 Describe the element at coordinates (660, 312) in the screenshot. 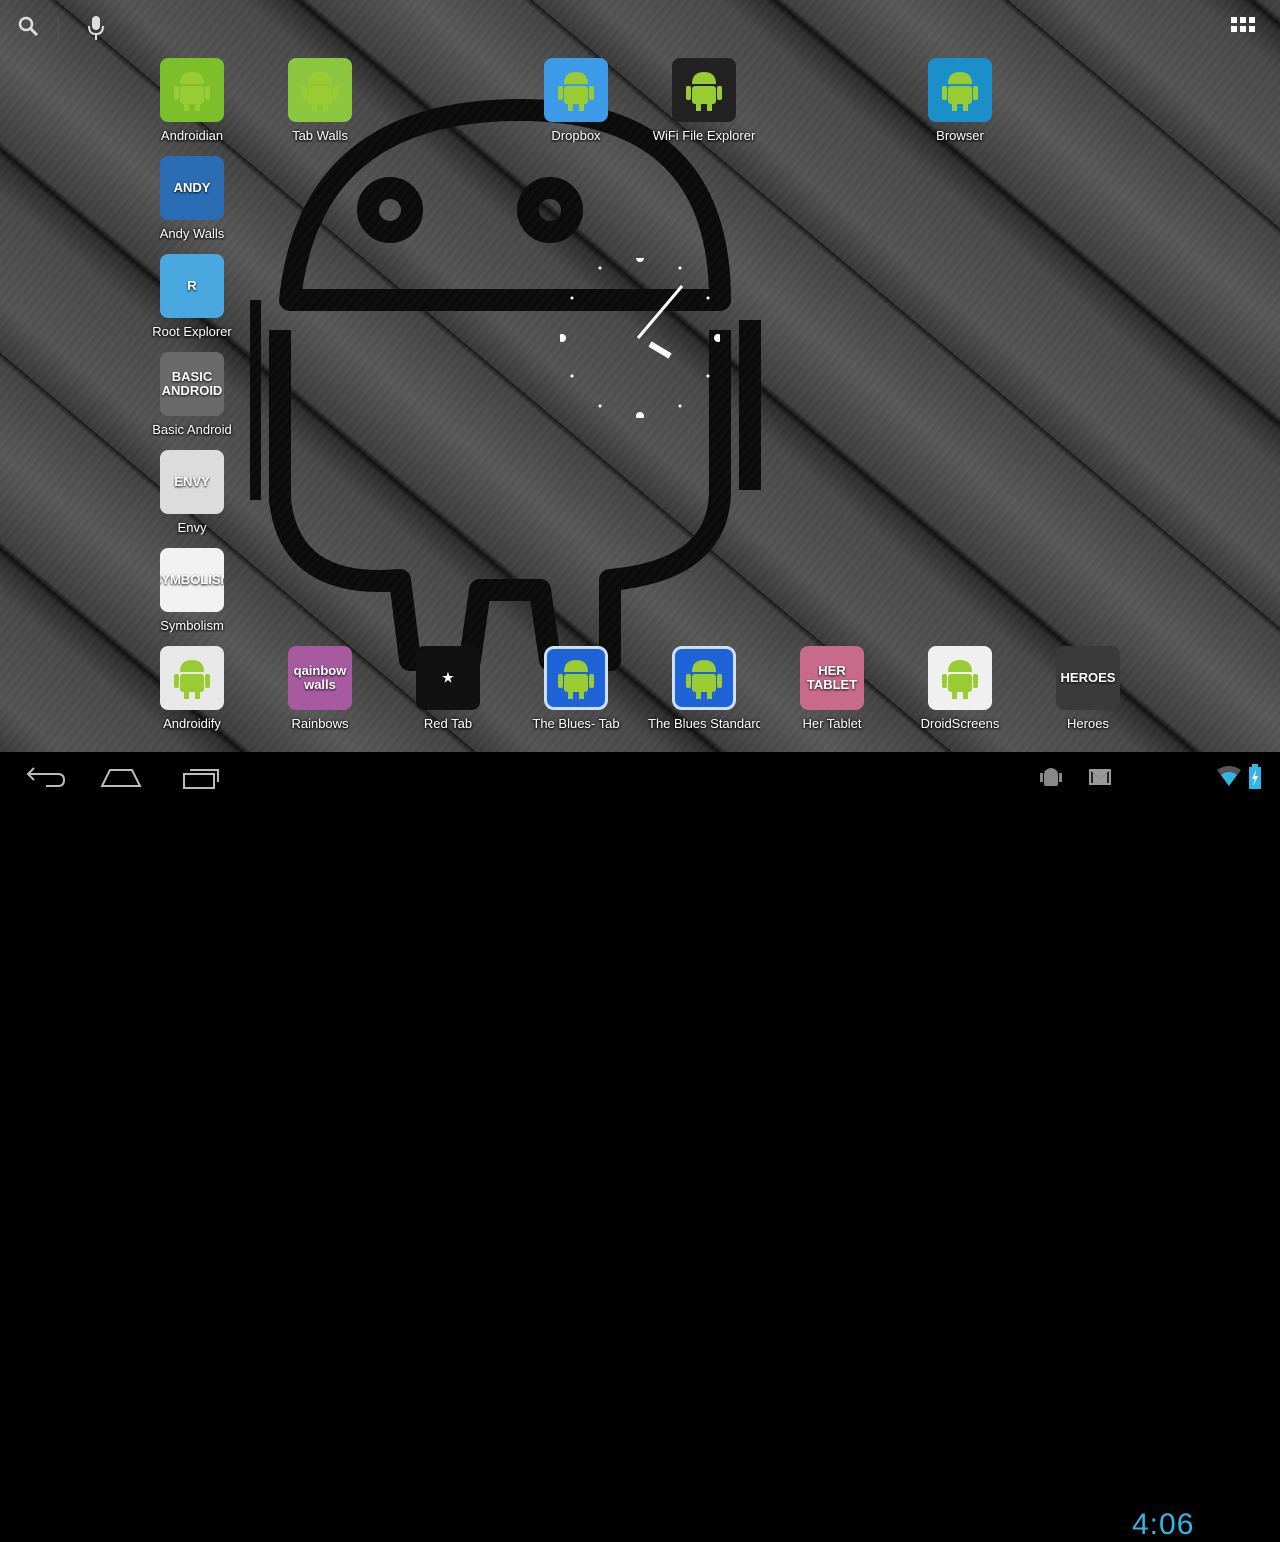

I see `minute-hand` at that location.